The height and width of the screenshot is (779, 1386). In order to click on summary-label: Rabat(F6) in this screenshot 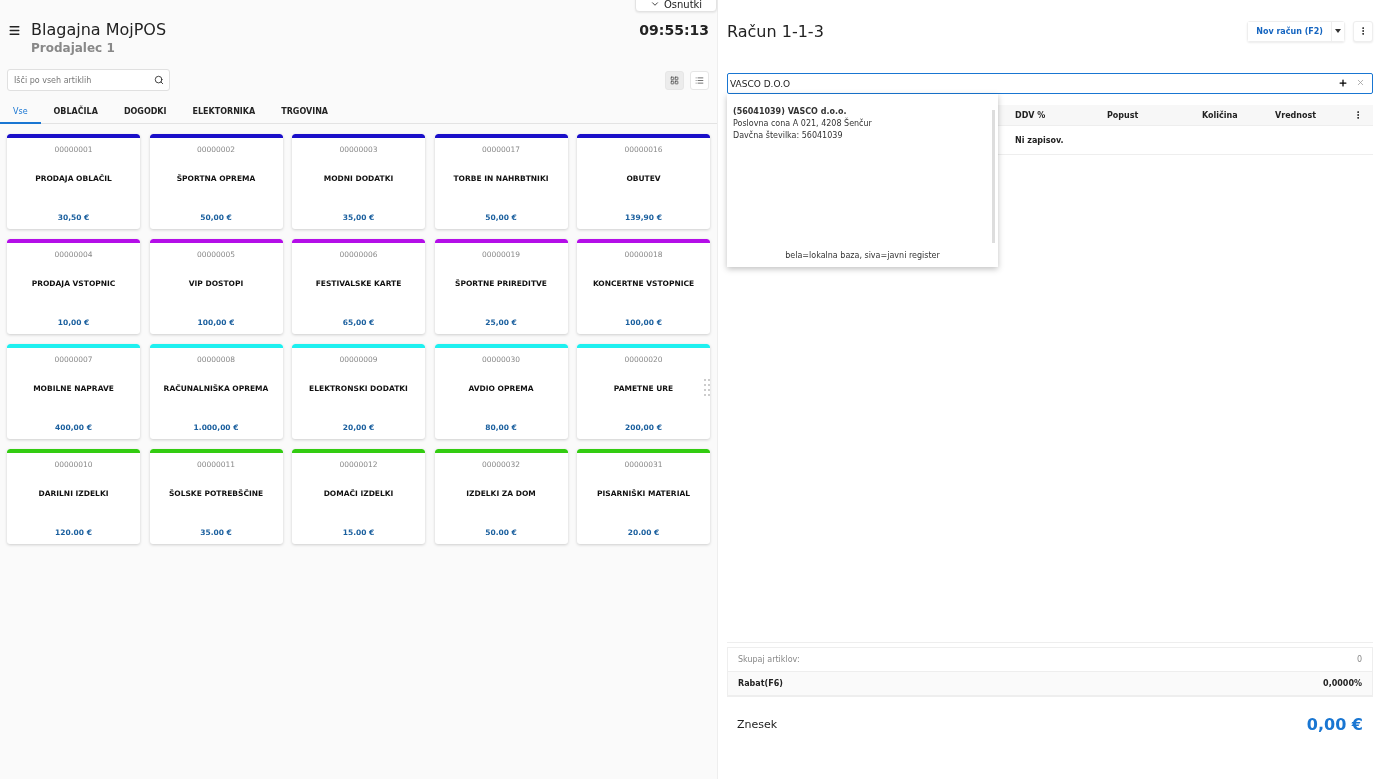, I will do `click(760, 683)`.